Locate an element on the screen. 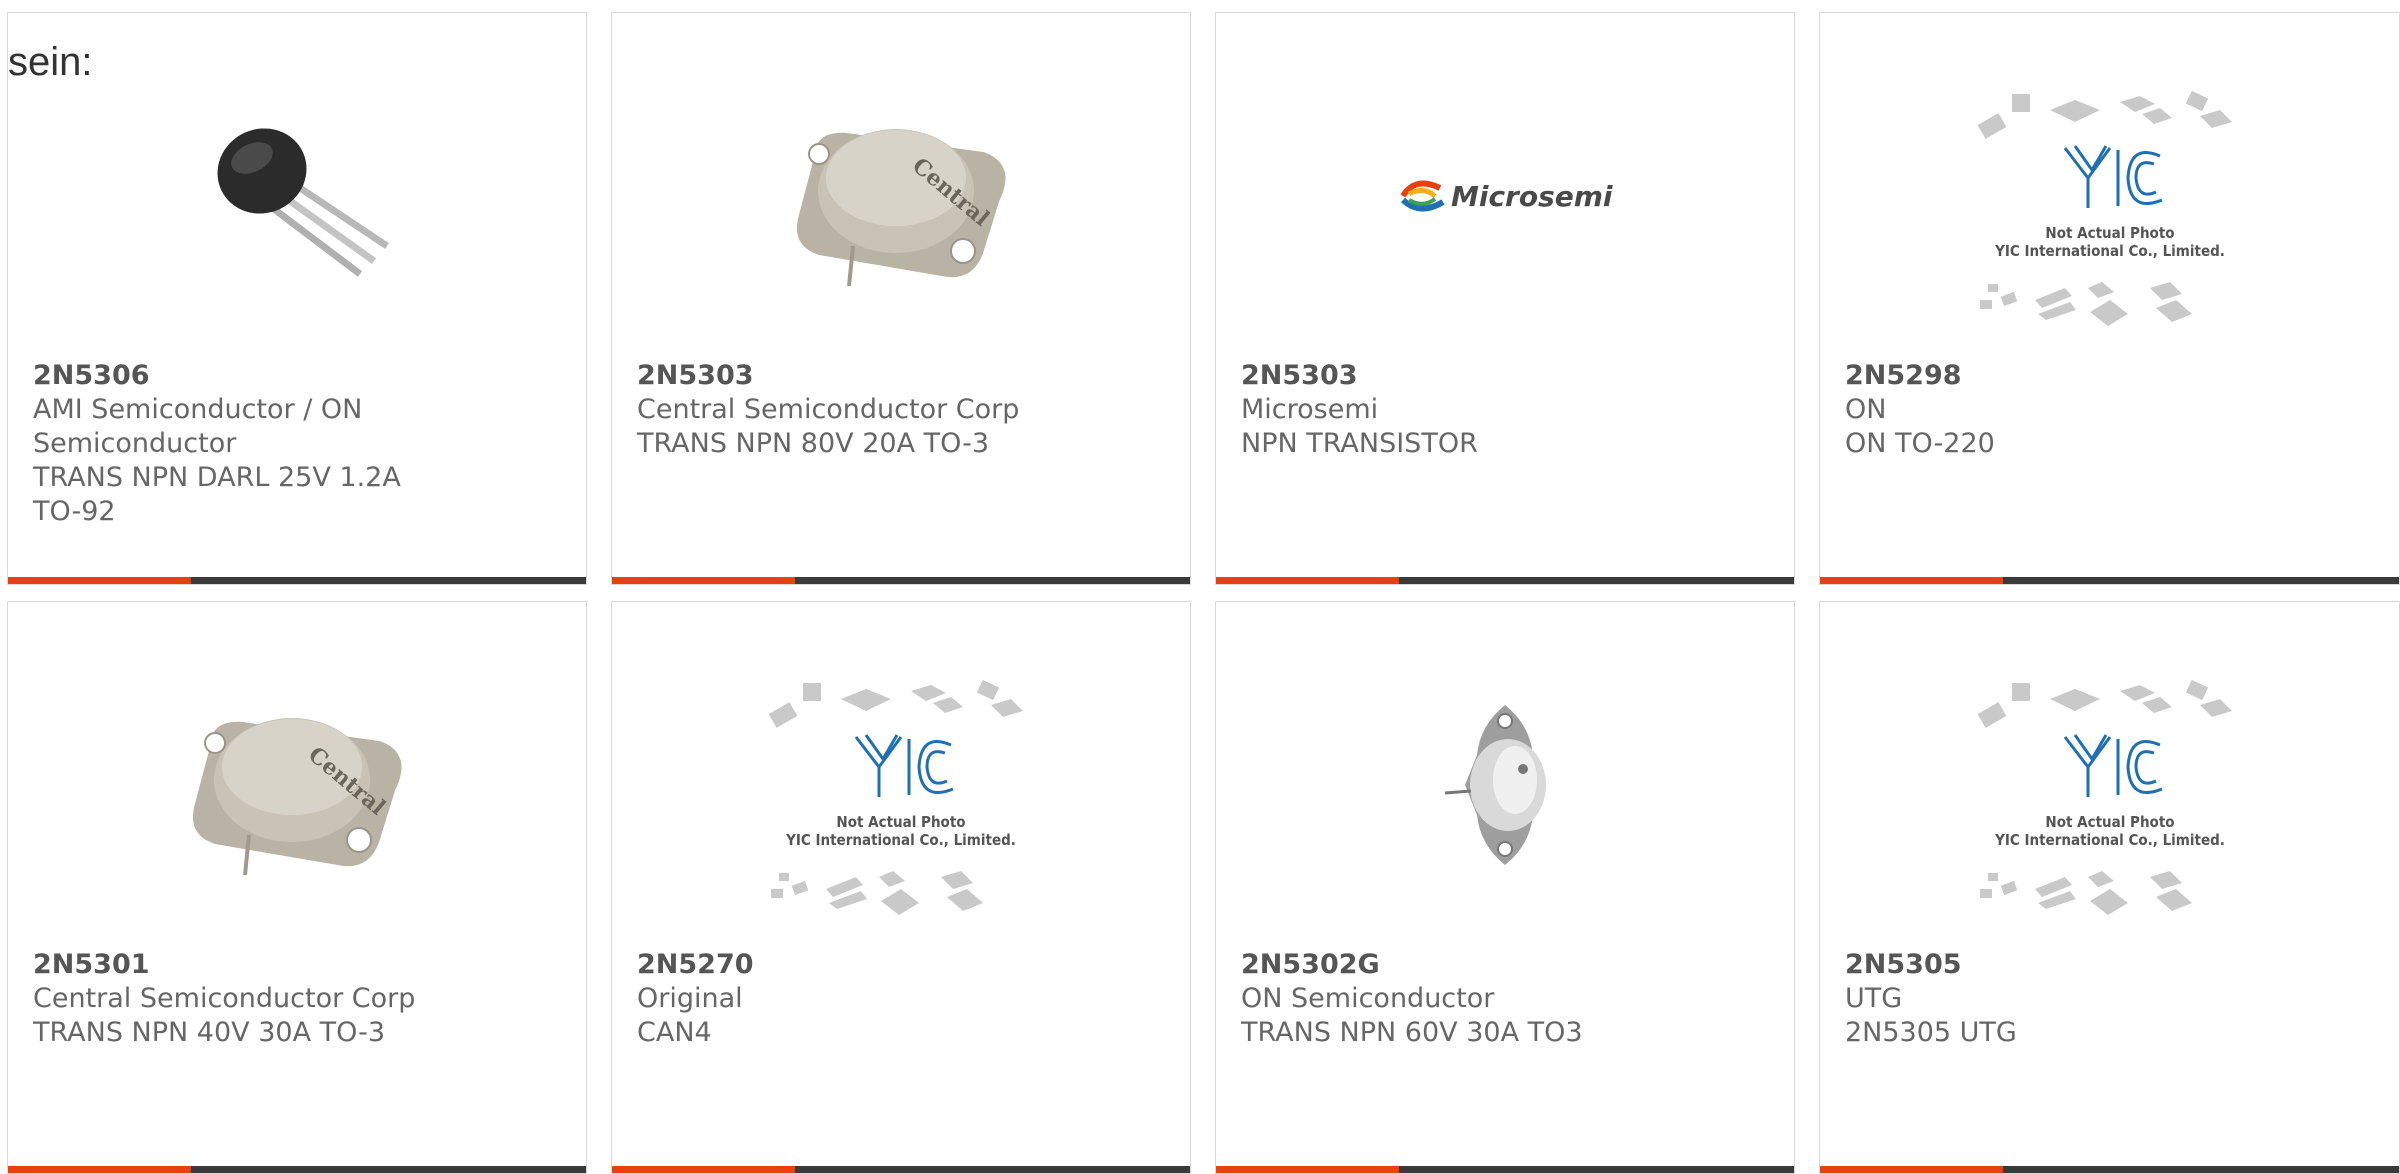 The height and width of the screenshot is (1174, 2400). description: NPN TRANSISTOR is located at coordinates (1359, 443).